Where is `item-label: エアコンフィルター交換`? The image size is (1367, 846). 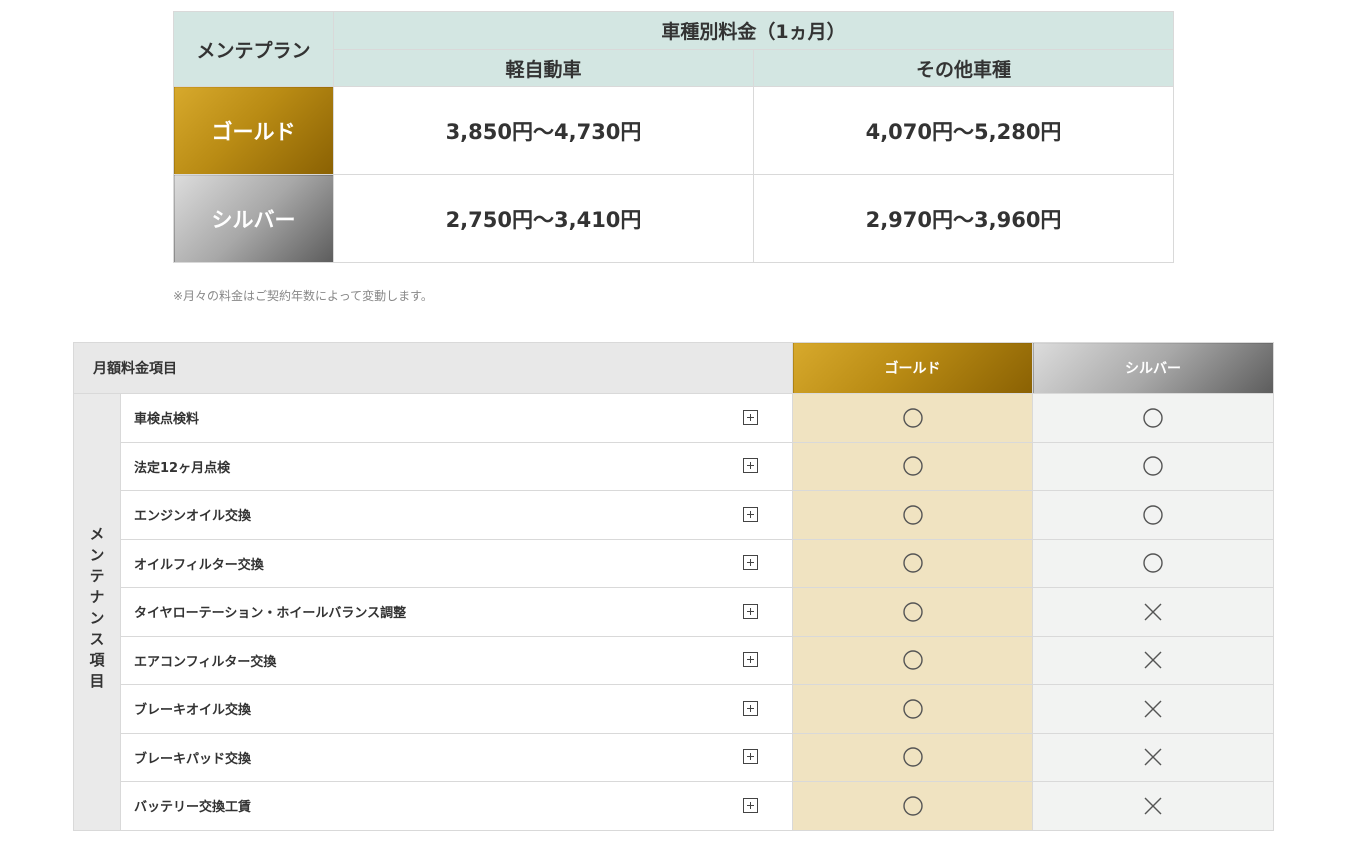
item-label: エアコンフィルター交換 is located at coordinates (205, 662).